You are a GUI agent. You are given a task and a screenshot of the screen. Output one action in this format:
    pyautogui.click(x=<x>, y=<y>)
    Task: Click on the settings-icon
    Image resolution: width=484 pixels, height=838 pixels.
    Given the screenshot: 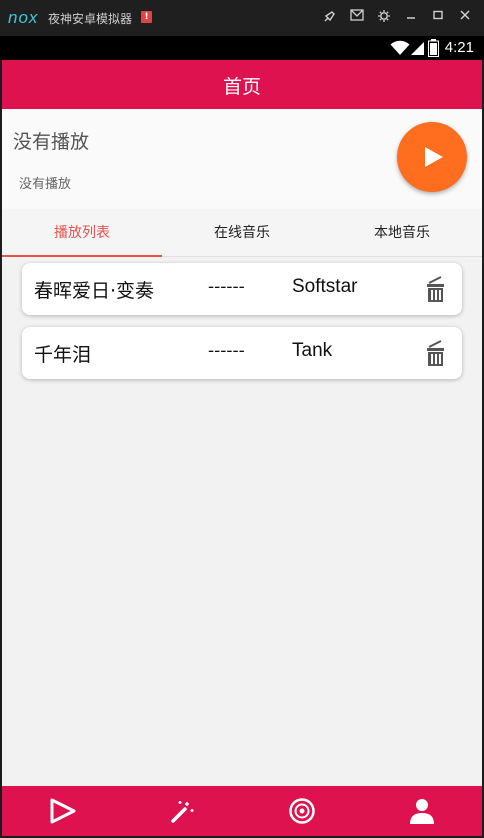 What is the action you would take?
    pyautogui.click(x=384, y=17)
    